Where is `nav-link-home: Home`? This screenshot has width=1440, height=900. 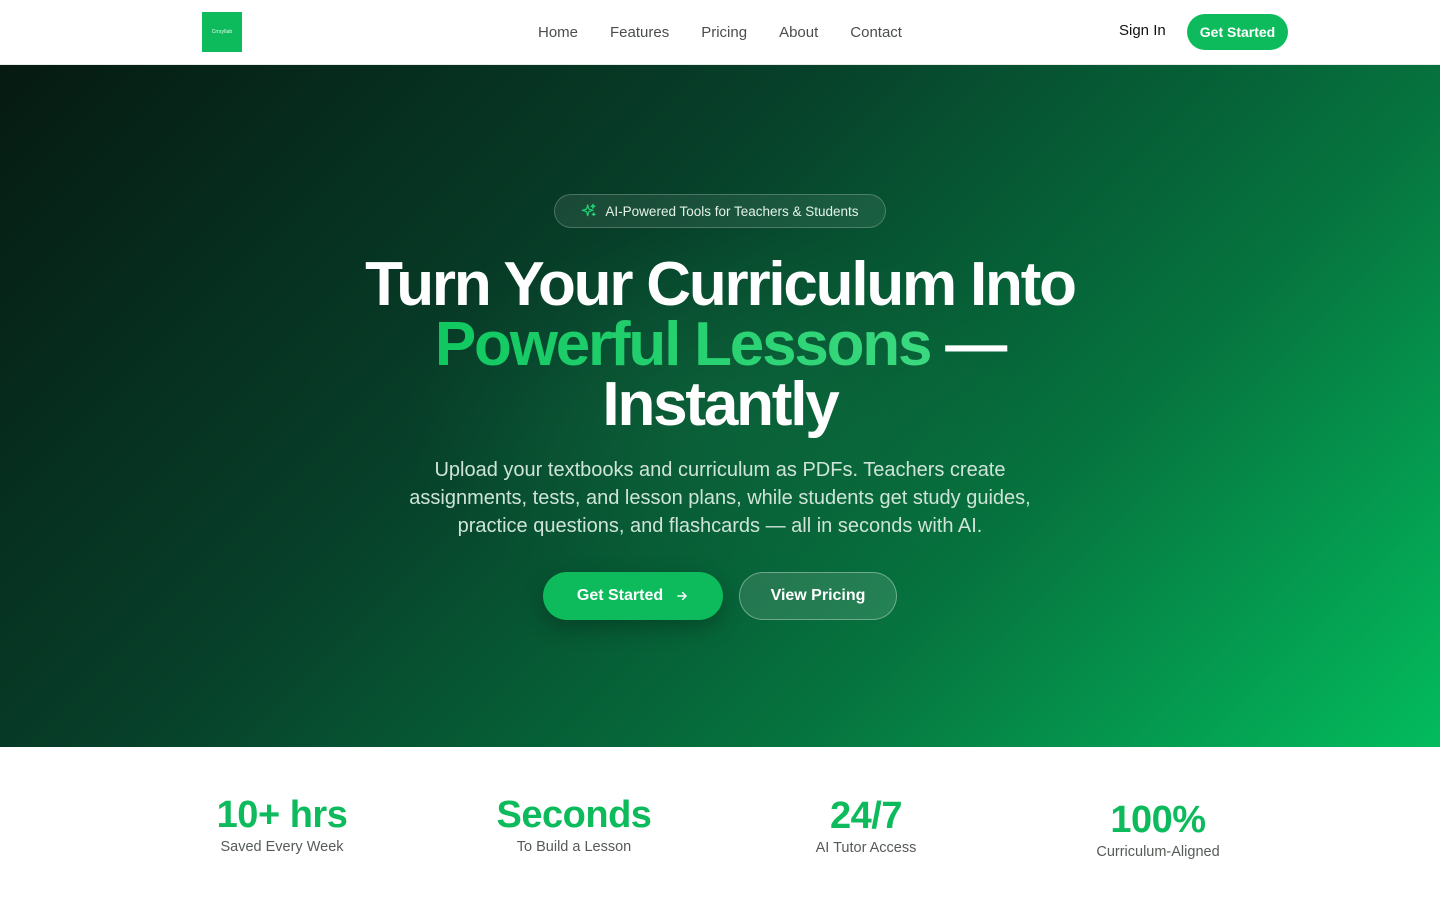
nav-link-home: Home is located at coordinates (558, 32).